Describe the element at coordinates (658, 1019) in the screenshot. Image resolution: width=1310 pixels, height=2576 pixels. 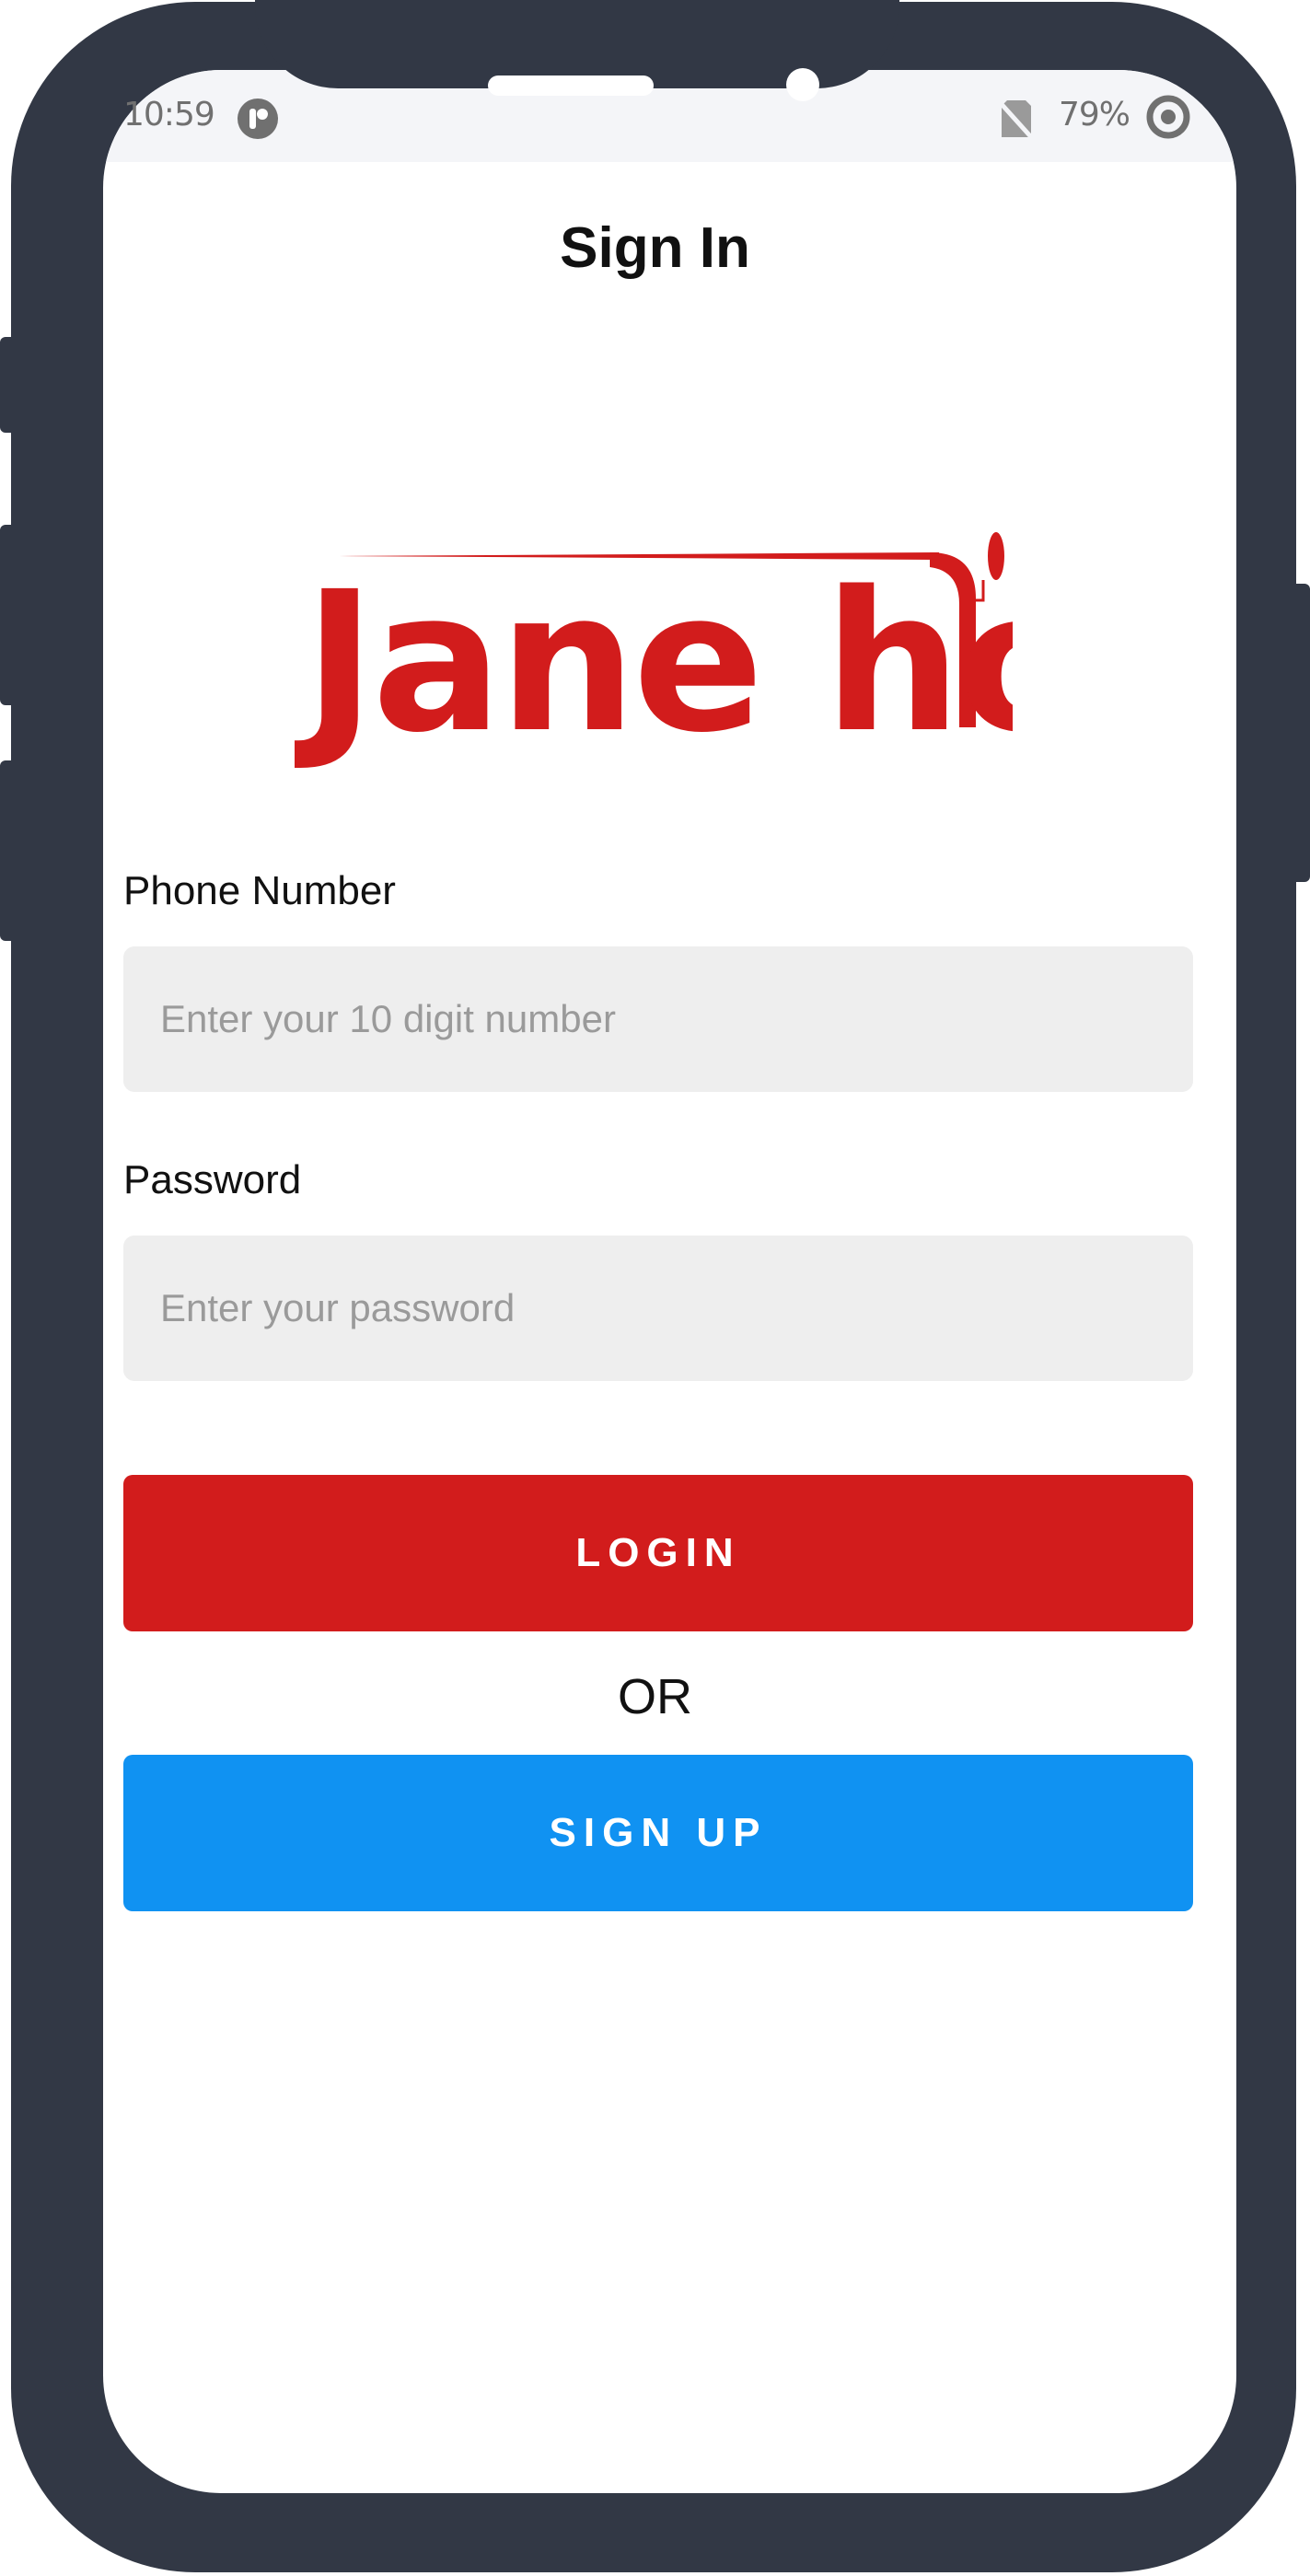
I see `phone-number-input` at that location.